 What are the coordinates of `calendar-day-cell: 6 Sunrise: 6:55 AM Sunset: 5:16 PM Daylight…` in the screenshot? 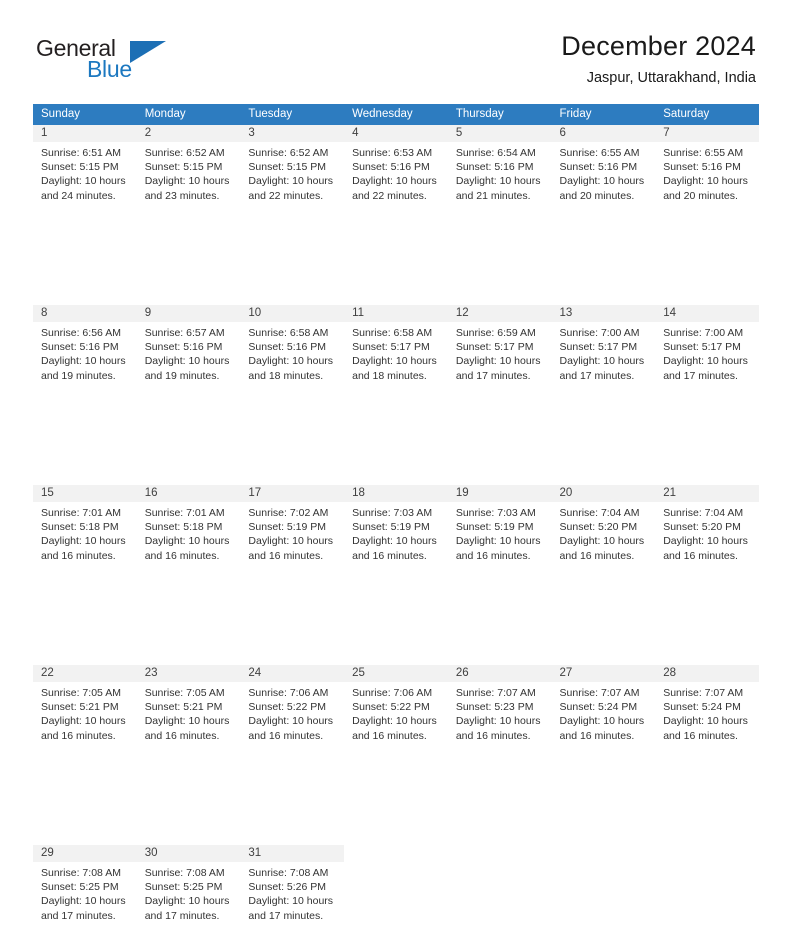 It's located at (603, 170).